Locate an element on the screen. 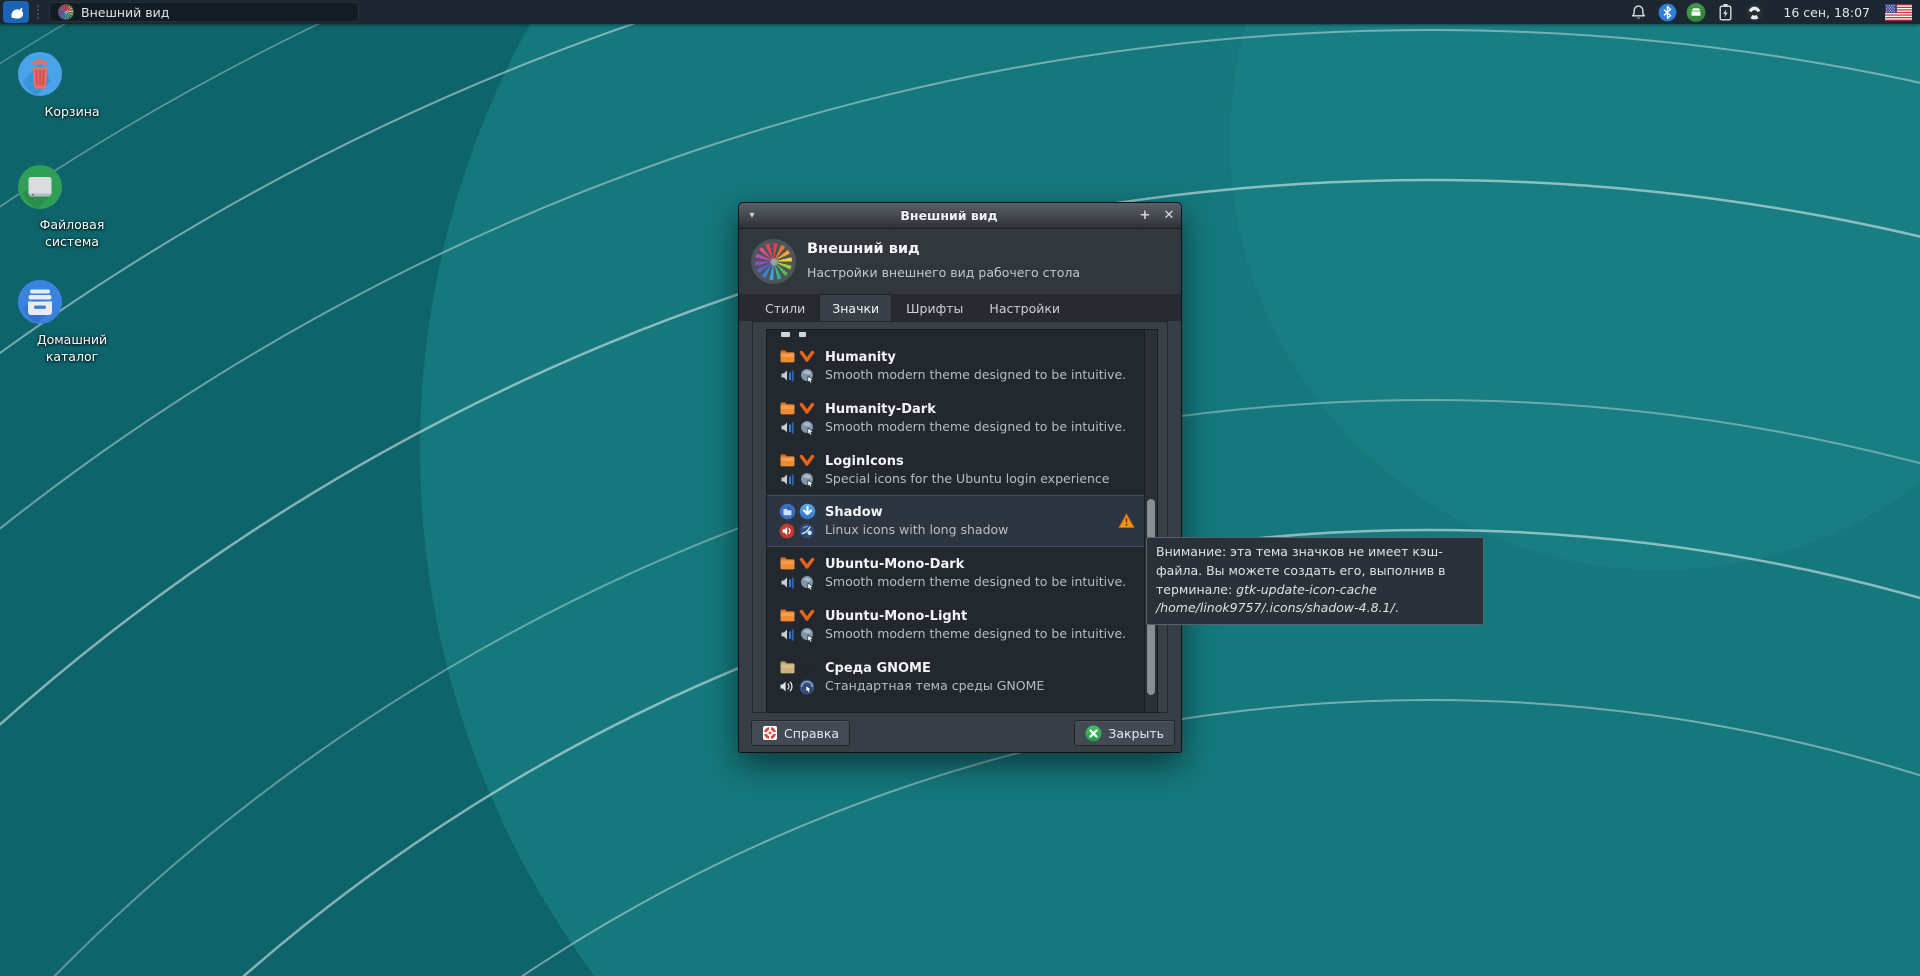  chevron-dotted-icon is located at coordinates (807, 667).